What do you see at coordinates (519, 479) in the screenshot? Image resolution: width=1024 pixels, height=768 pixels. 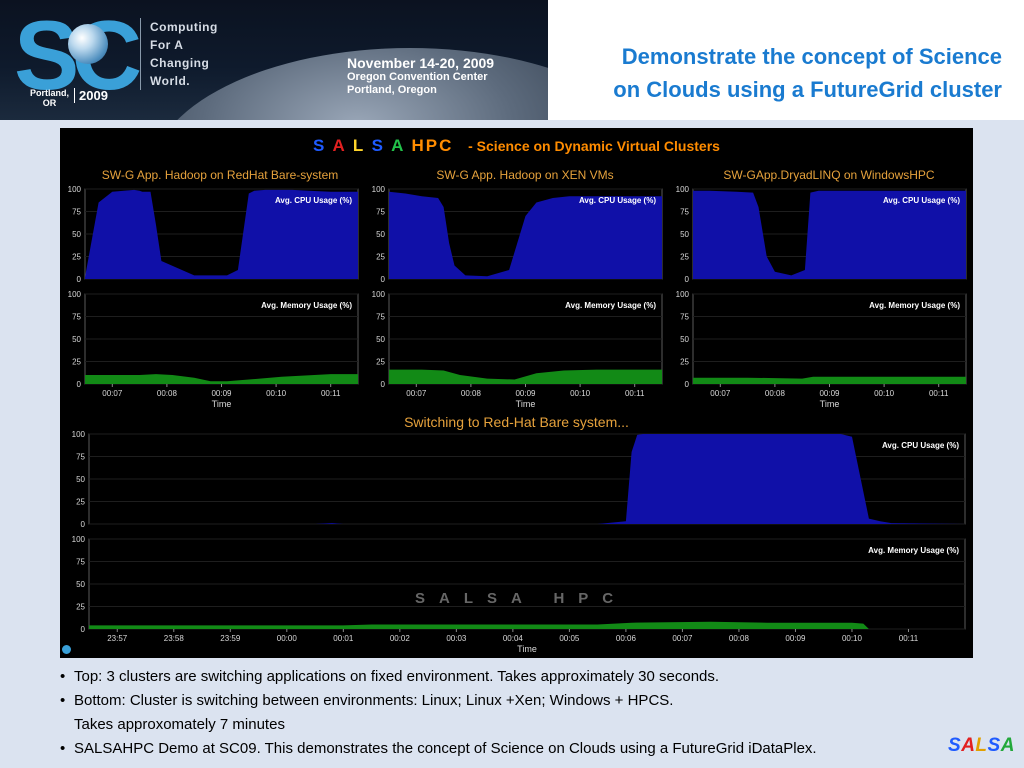 I see `chart-timeline-cpu: 0 25 50 75 100 Avg. CPU Usage (%)` at bounding box center [519, 479].